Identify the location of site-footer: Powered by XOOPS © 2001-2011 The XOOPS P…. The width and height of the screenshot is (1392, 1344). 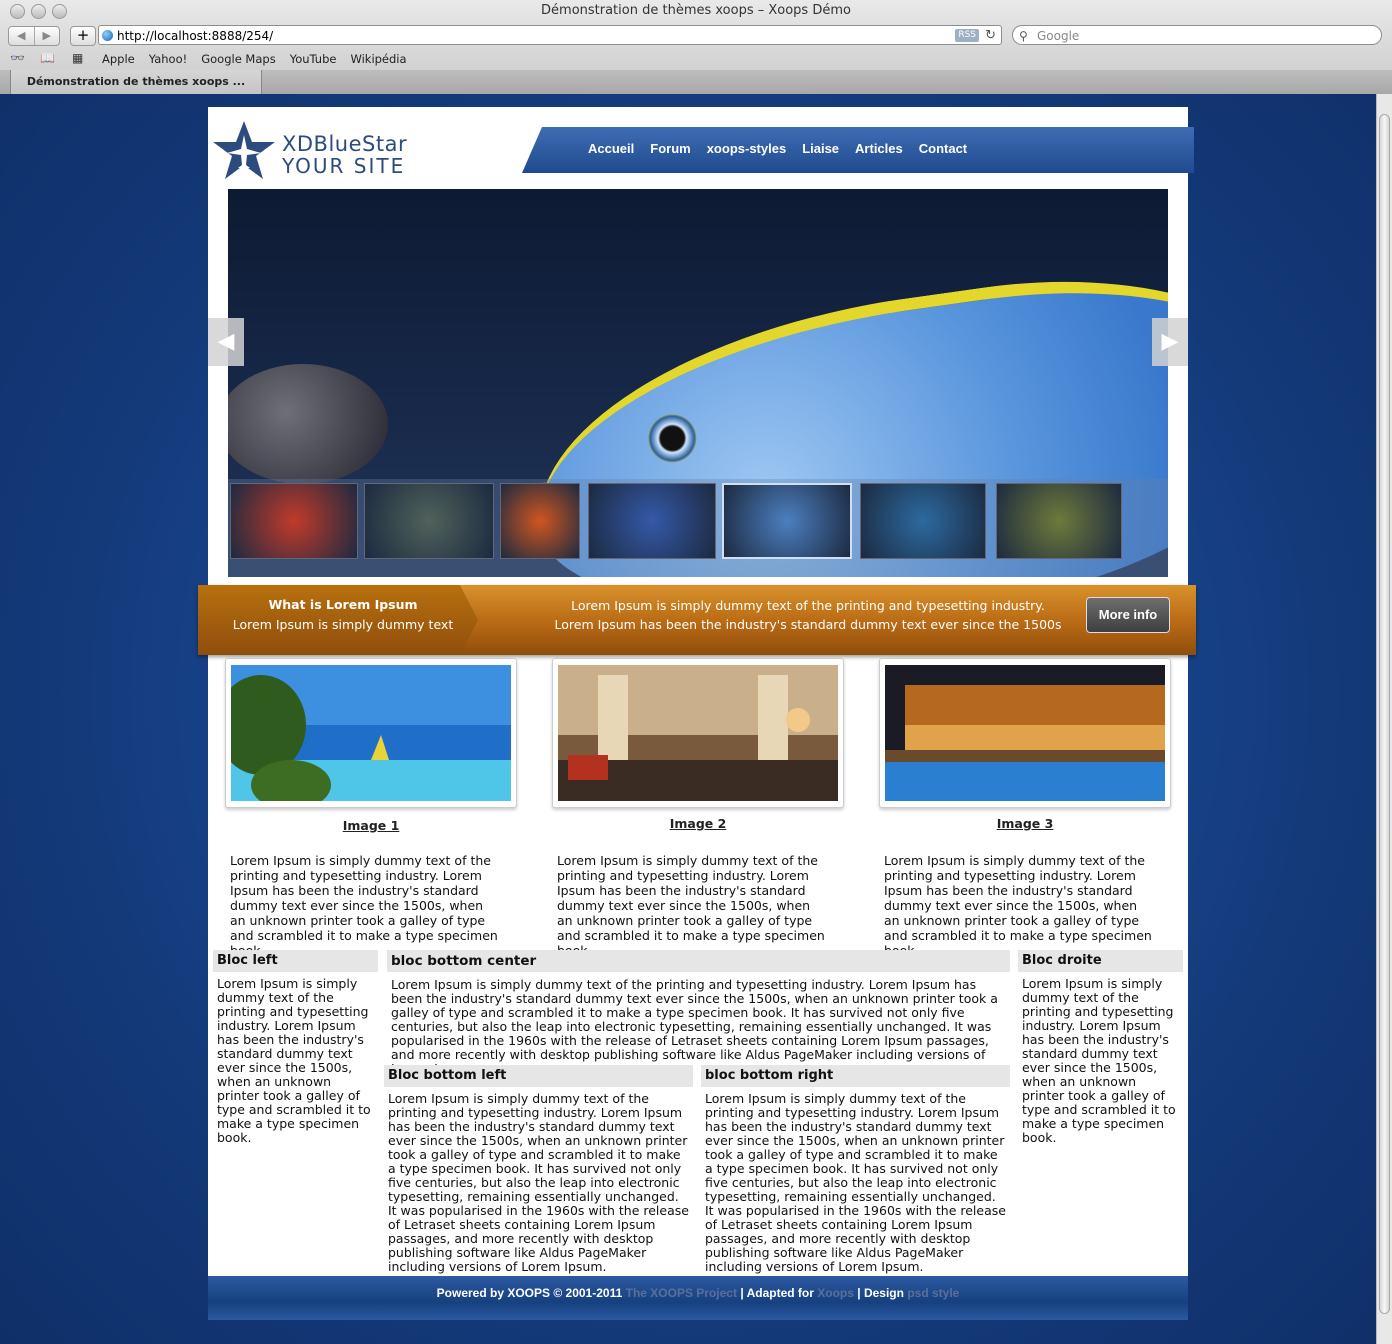
(698, 1298).